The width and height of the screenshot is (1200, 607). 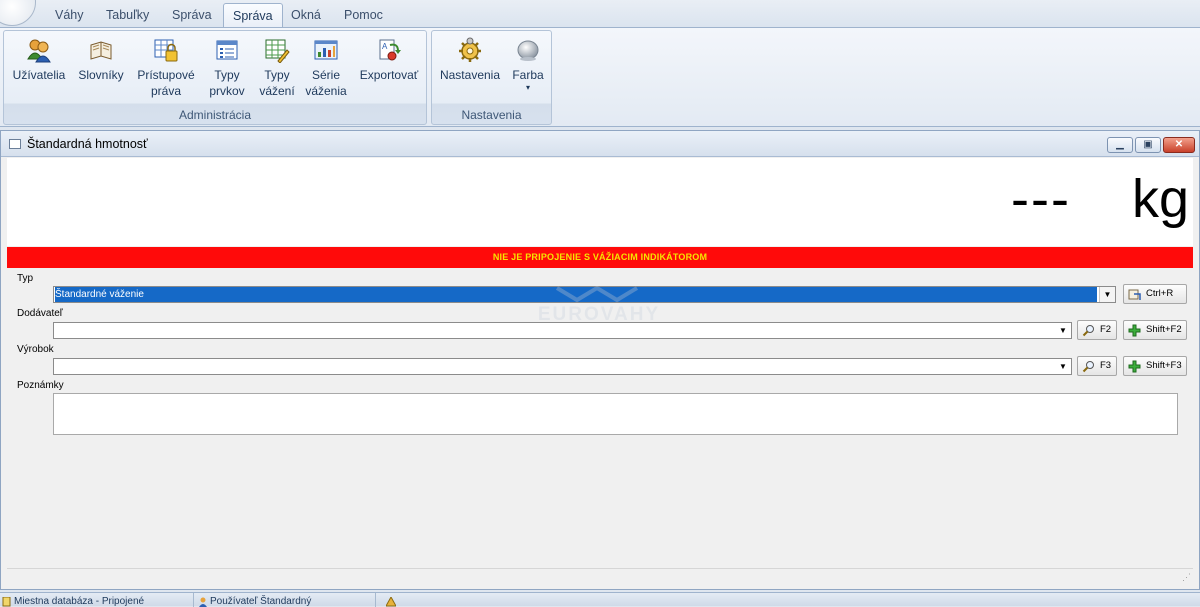 I want to click on users-icon, so click(x=39, y=50).